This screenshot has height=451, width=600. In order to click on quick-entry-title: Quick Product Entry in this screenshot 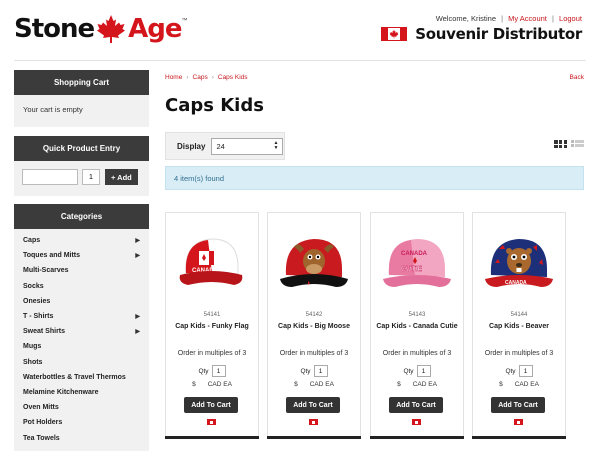, I will do `click(81, 148)`.